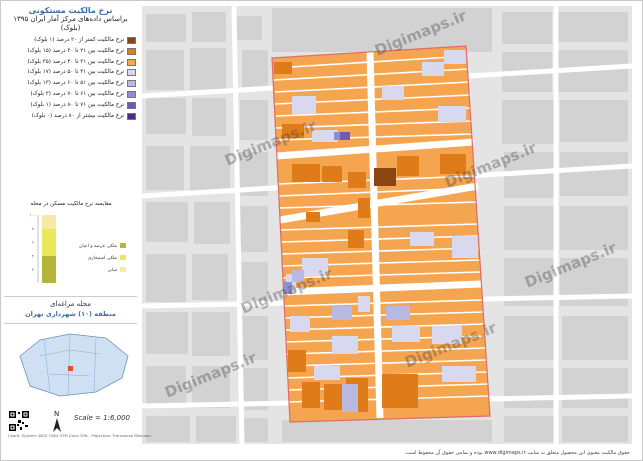  Describe the element at coordinates (75, 72) in the screenshot. I see `legend-label: نرخ مالکیت بین ۴۱ تا ۵۰ درصد (۱۷ بلوک)` at that location.